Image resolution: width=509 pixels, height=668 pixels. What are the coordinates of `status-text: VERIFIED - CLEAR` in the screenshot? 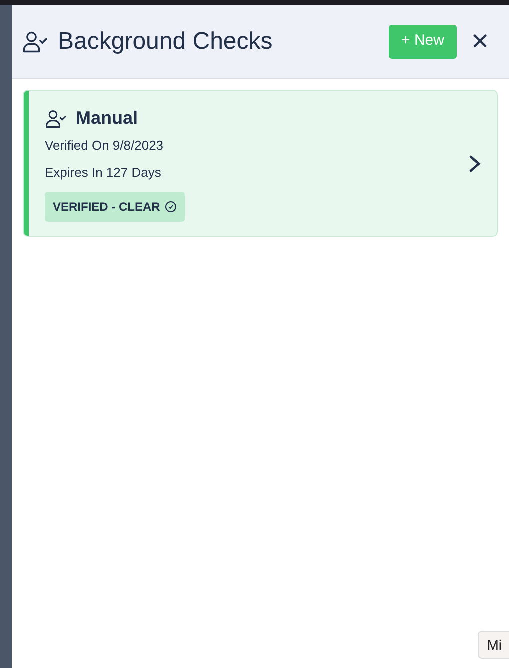 It's located at (106, 207).